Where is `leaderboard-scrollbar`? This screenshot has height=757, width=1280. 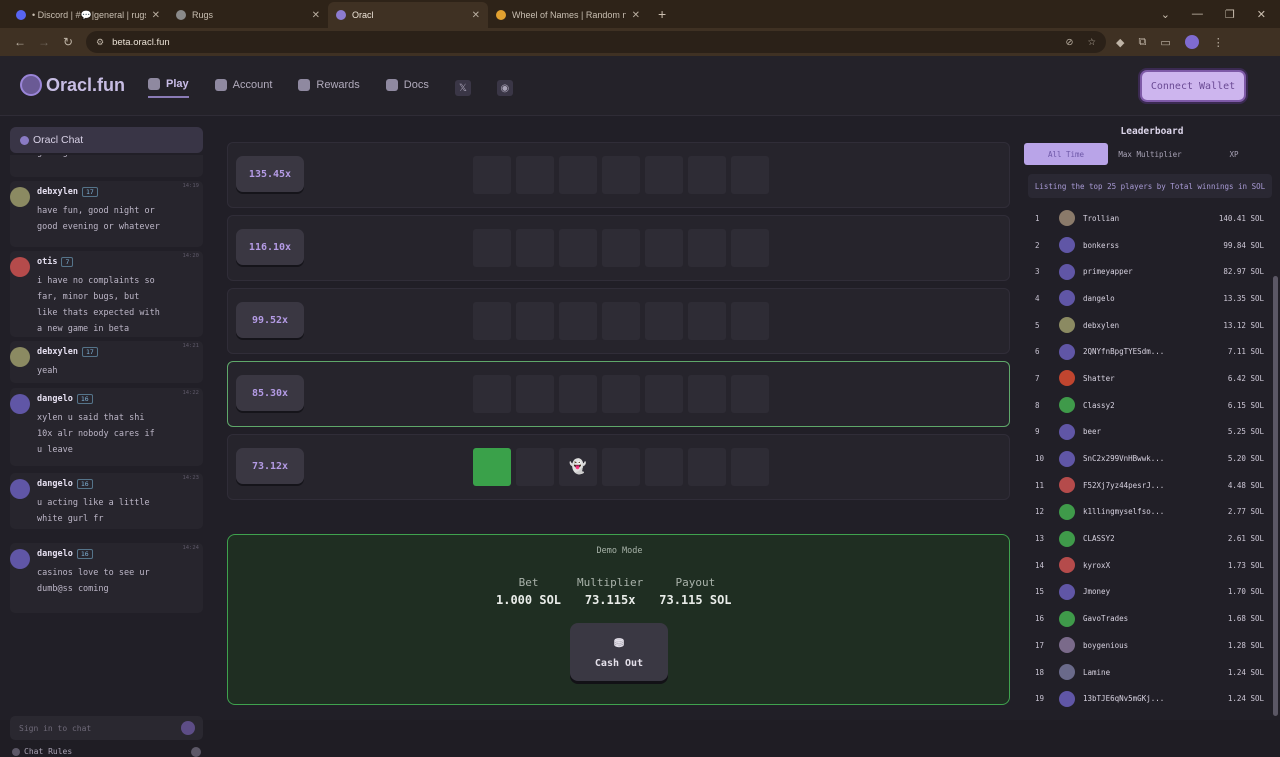 leaderboard-scrollbar is located at coordinates (1275, 496).